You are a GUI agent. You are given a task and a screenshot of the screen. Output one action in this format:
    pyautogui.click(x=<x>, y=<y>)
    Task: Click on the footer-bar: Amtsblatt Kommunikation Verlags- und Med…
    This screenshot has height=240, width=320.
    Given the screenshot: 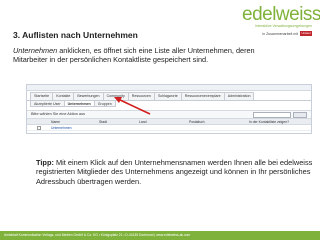 What is the action you would take?
    pyautogui.click(x=160, y=235)
    